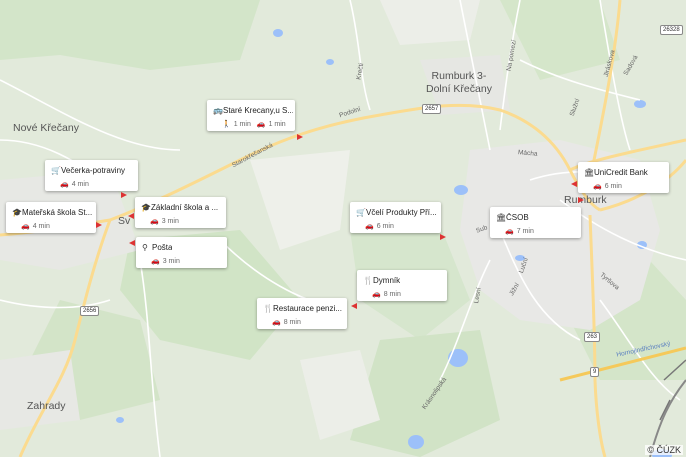 This screenshot has width=686, height=457. I want to click on poi-pin-csob, so click(581, 200).